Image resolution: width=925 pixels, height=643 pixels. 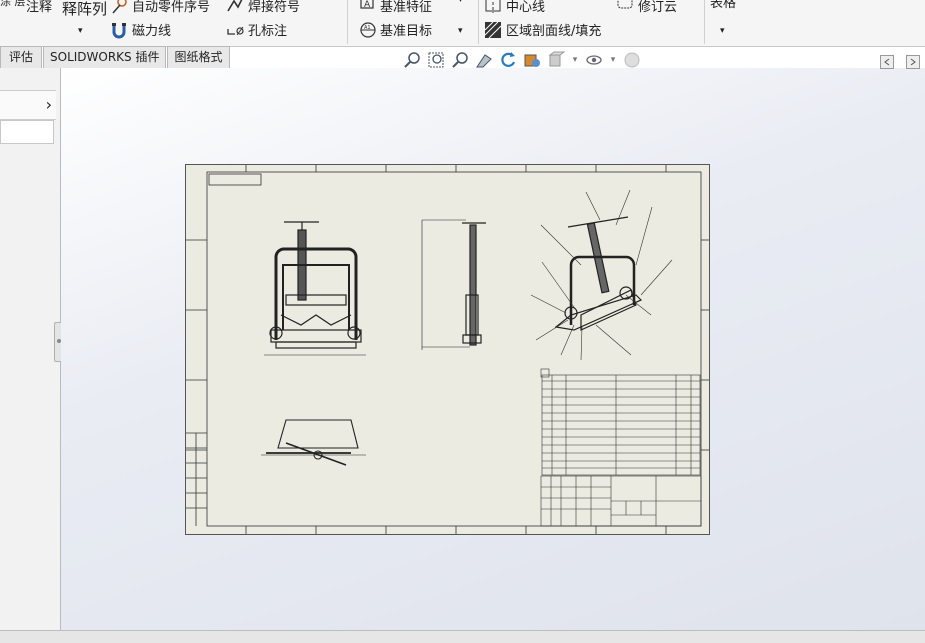 What do you see at coordinates (887, 62) in the screenshot?
I see `panel-left-arrow-icon` at bounding box center [887, 62].